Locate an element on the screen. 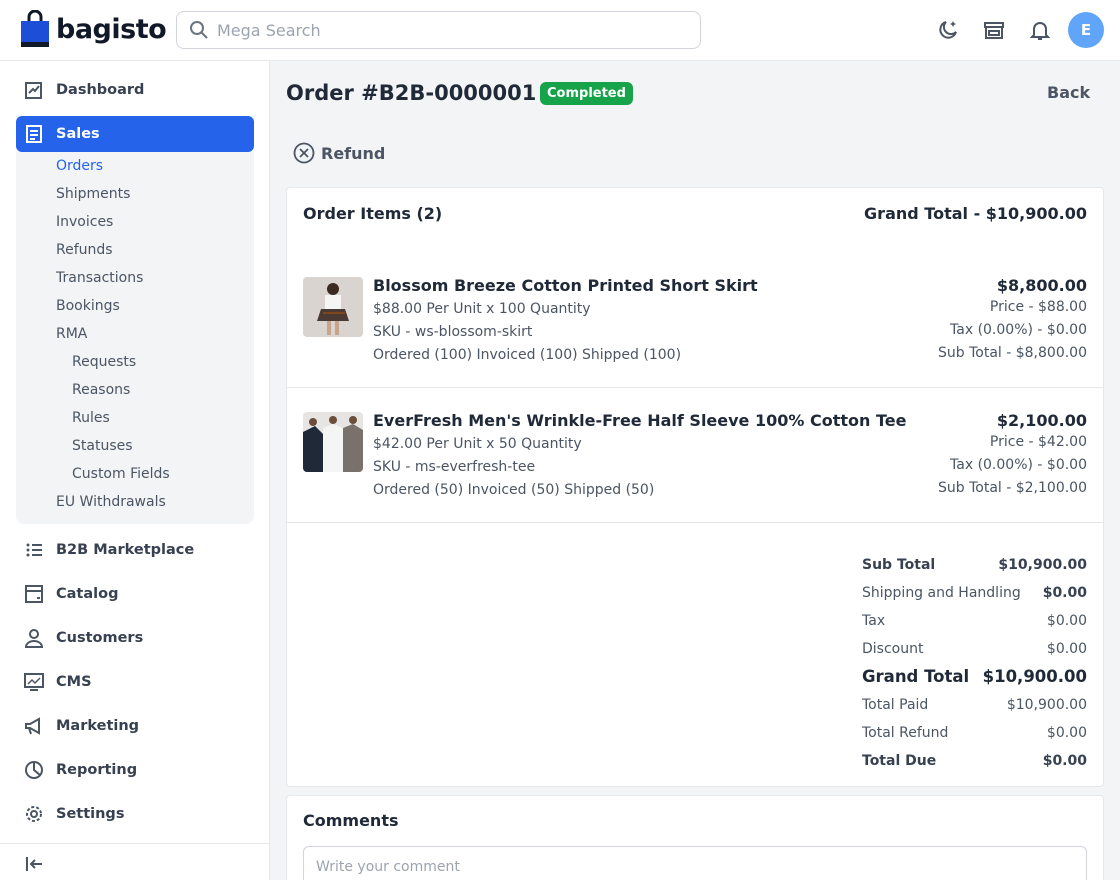  sidebar-item-sales: Sales is located at coordinates (135, 134).